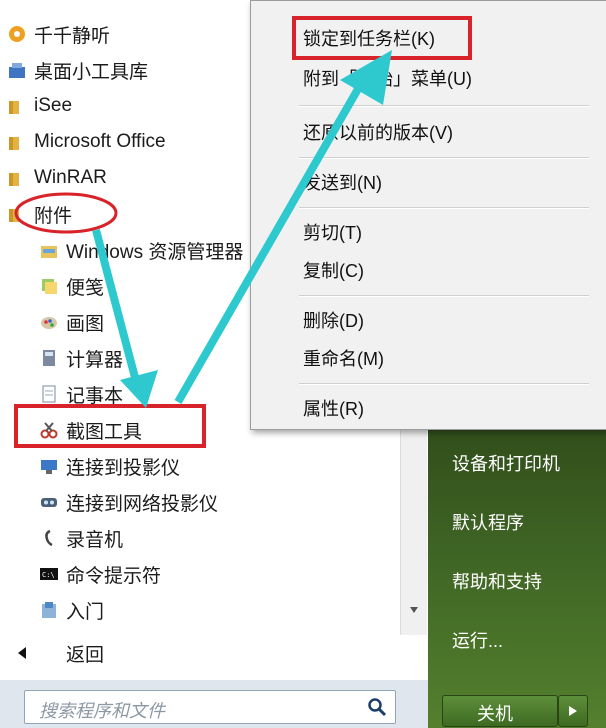  Describe the element at coordinates (125, 318) in the screenshot. I see `arrow-down-icon` at that location.